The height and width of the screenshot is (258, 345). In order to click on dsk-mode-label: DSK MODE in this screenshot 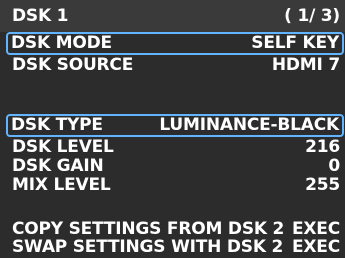, I will do `click(61, 43)`.